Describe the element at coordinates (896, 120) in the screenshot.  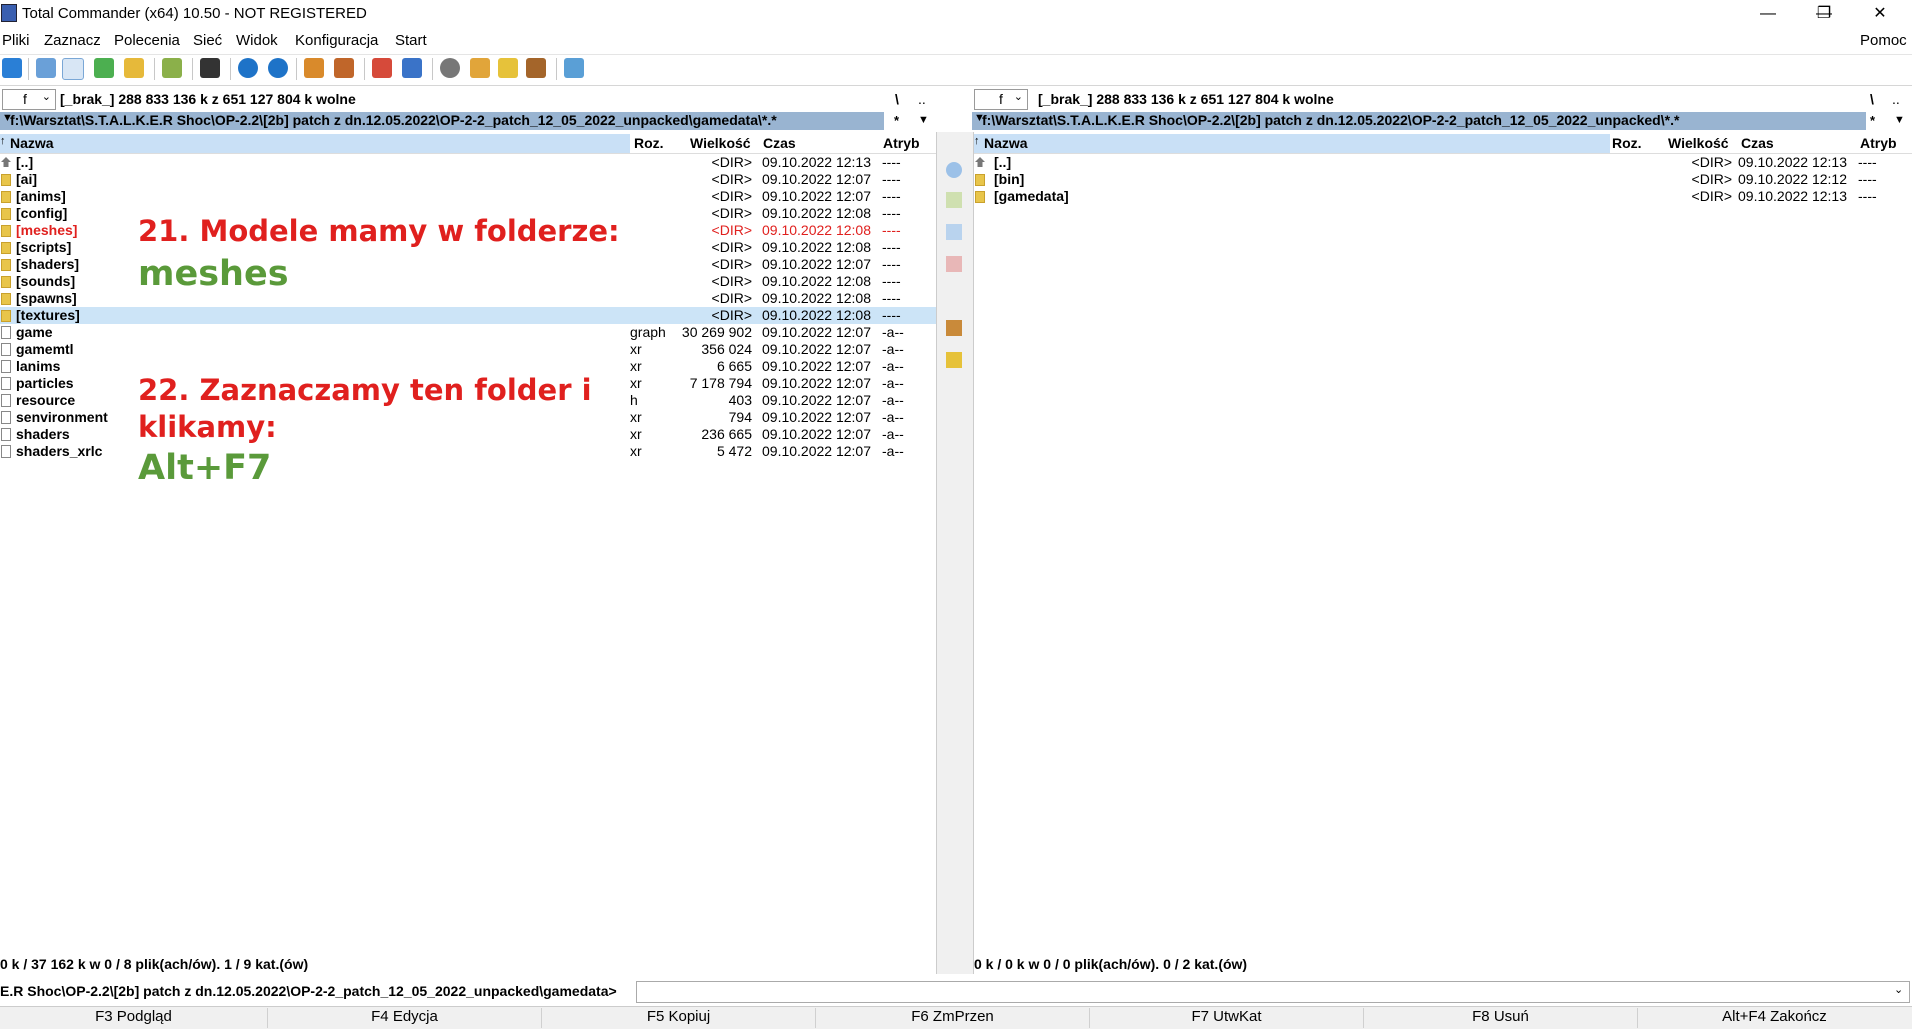
I see `left-filter-star: *` at that location.